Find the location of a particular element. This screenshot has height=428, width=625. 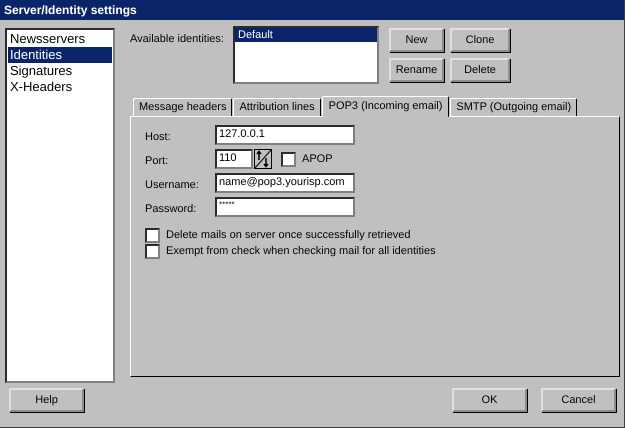

cancel-button: Cancel is located at coordinates (578, 400).